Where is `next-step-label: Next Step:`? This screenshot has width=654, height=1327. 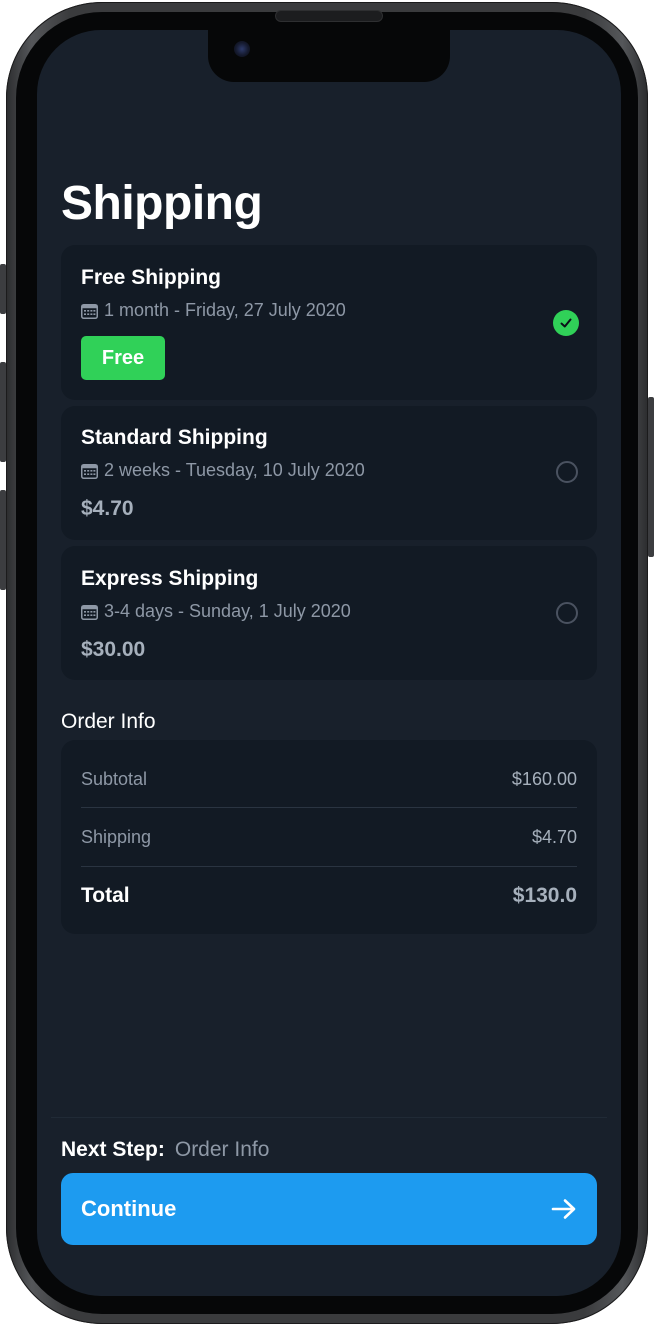
next-step-label: Next Step: is located at coordinates (113, 1149).